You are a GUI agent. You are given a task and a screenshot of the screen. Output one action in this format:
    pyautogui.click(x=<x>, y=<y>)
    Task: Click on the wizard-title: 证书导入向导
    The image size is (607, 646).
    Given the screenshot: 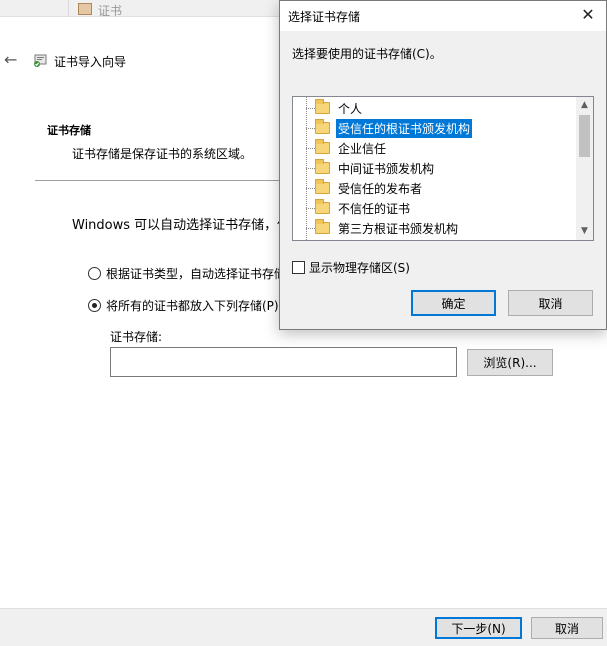 What is the action you would take?
    pyautogui.click(x=90, y=62)
    